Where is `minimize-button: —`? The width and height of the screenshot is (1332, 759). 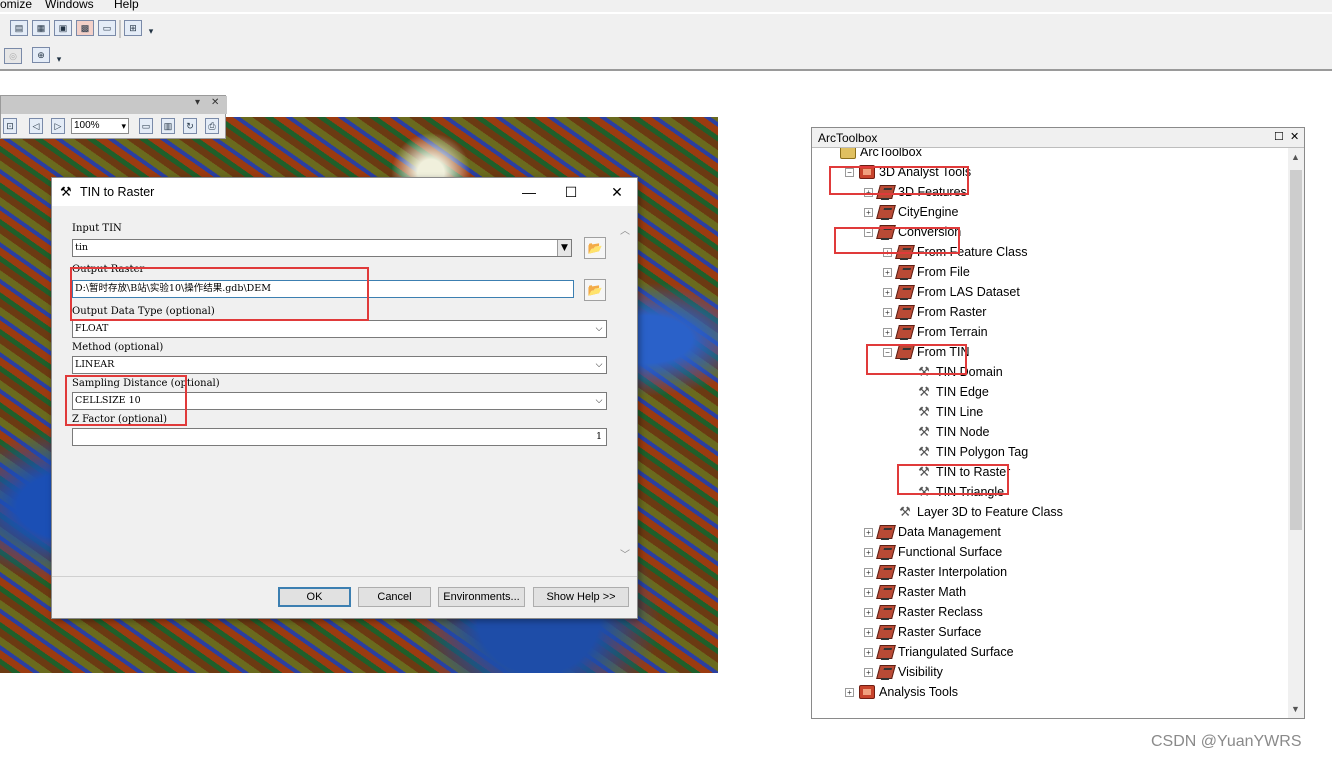
minimize-button: — is located at coordinates (529, 192).